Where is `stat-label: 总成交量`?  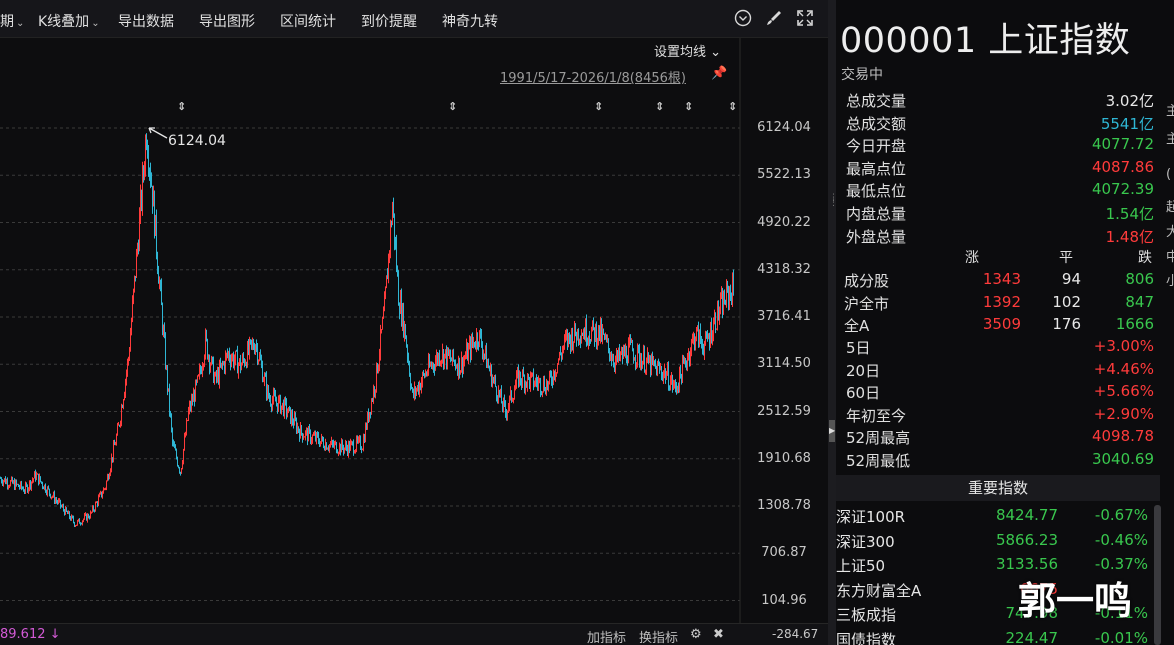 stat-label: 总成交量 is located at coordinates (876, 101).